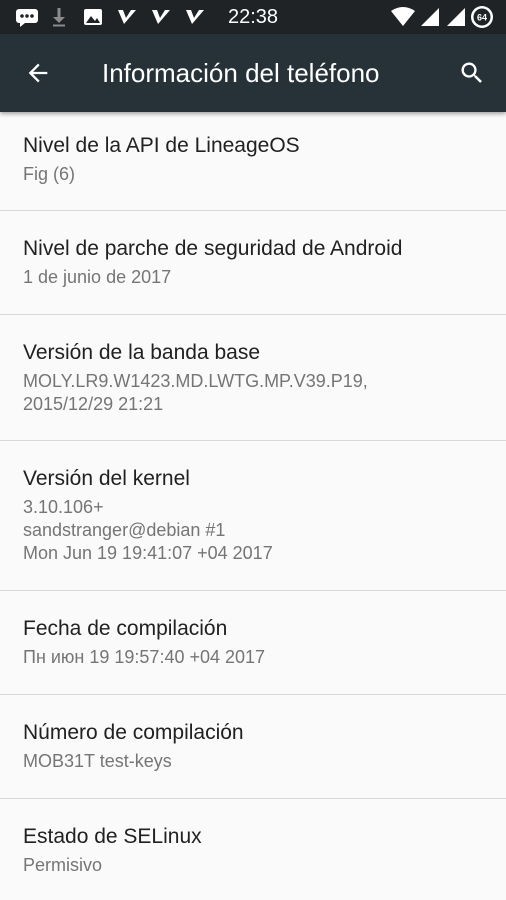 The height and width of the screenshot is (900, 506). I want to click on item-title: Estado de SELinux, so click(112, 836).